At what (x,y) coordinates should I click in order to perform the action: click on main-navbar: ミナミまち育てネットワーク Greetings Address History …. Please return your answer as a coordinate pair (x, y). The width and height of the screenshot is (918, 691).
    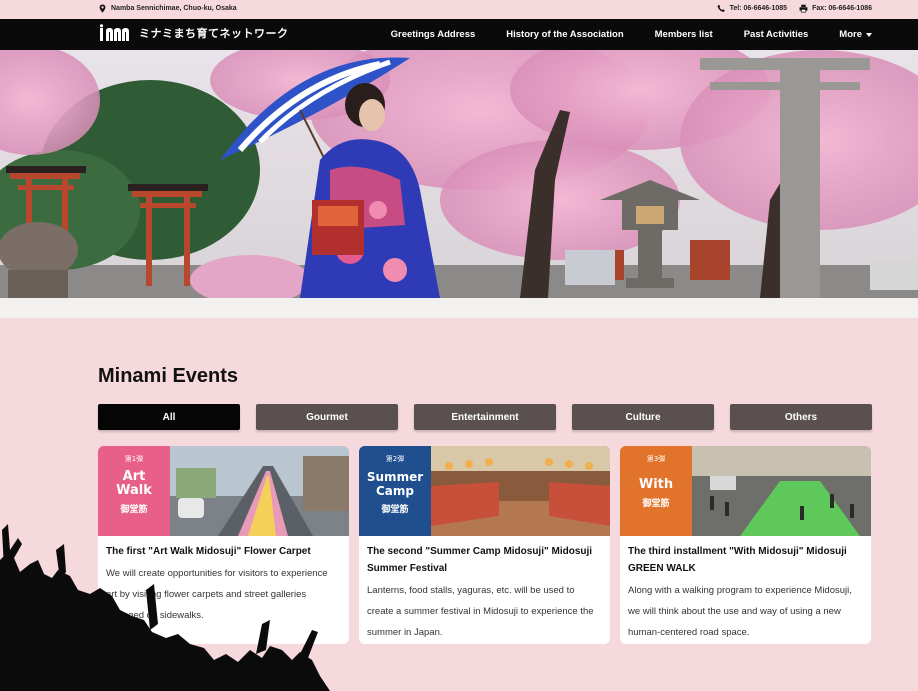
    Looking at the image, I should click on (459, 34).